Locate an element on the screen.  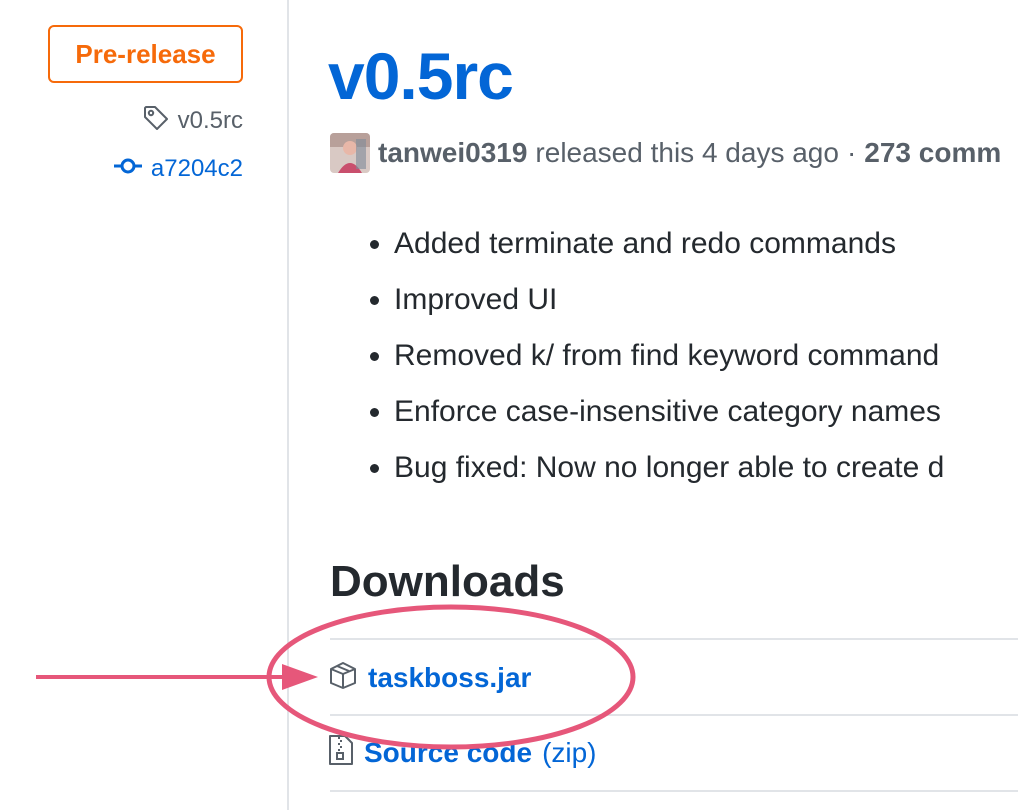
downloads-heading: Downloads is located at coordinates (447, 581).